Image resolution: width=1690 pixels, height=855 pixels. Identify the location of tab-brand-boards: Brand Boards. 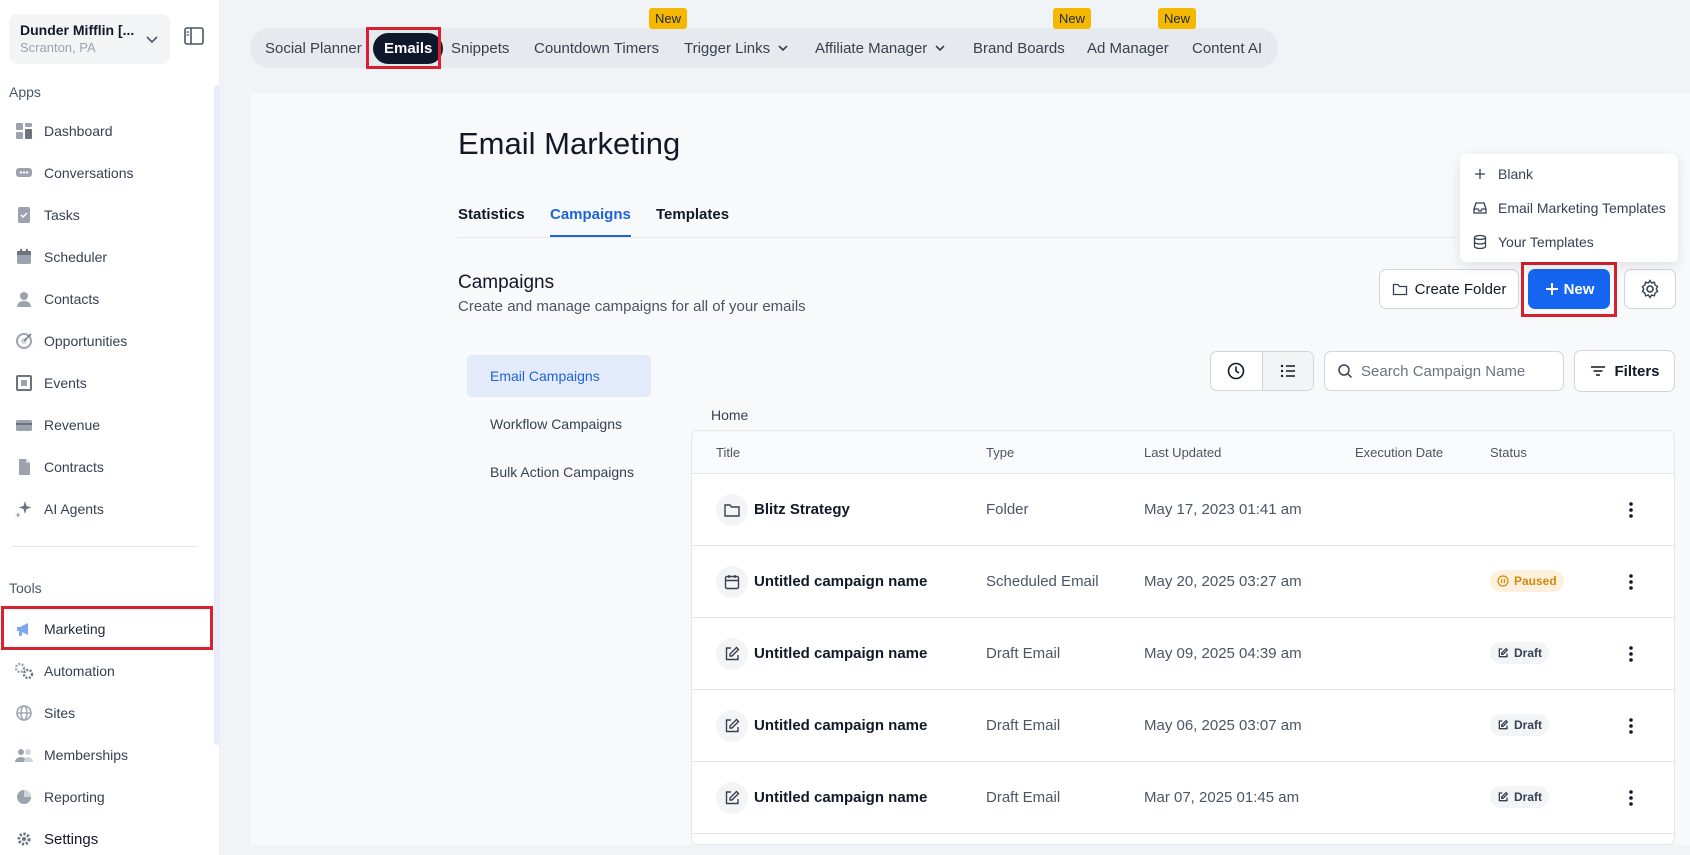
(1019, 48).